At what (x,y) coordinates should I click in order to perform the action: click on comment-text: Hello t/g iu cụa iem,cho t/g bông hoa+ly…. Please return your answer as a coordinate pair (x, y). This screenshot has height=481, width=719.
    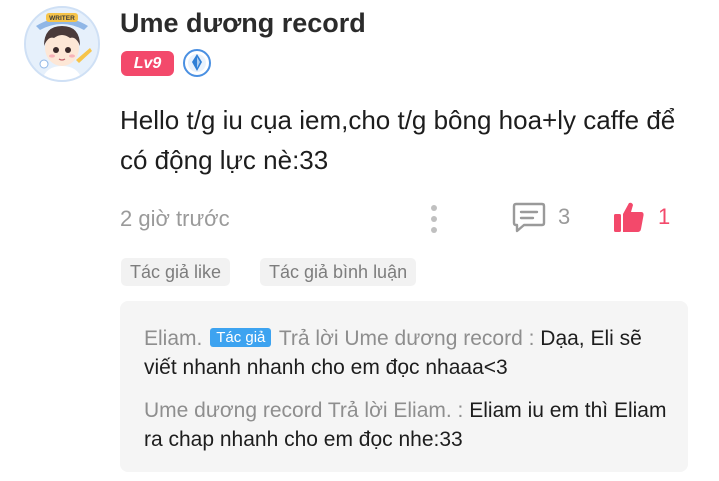
    Looking at the image, I should click on (398, 140).